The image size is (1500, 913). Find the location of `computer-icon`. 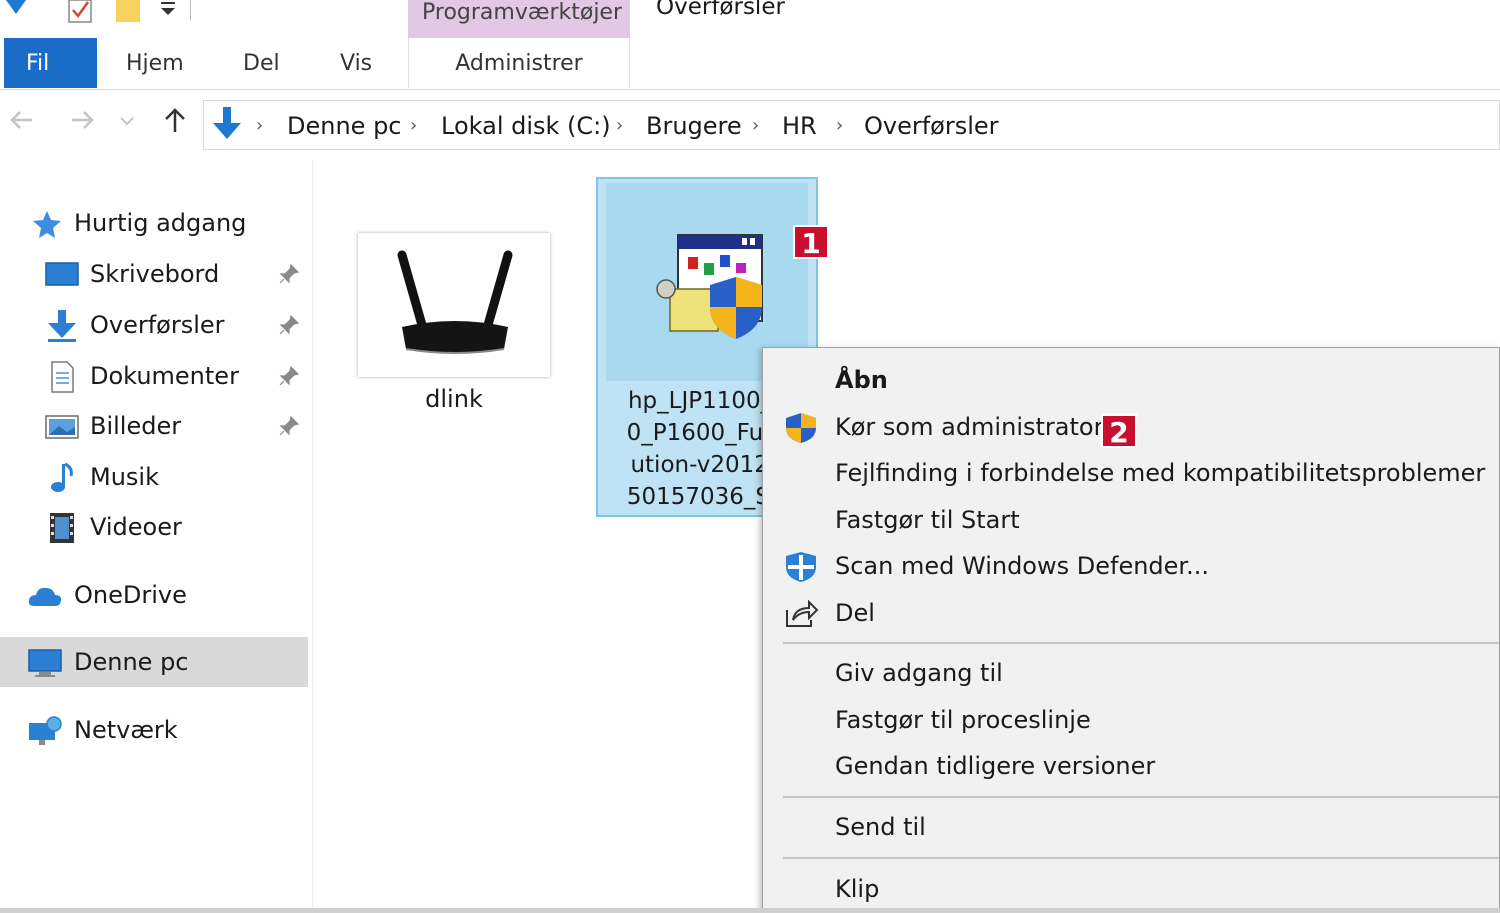

computer-icon is located at coordinates (45, 663).